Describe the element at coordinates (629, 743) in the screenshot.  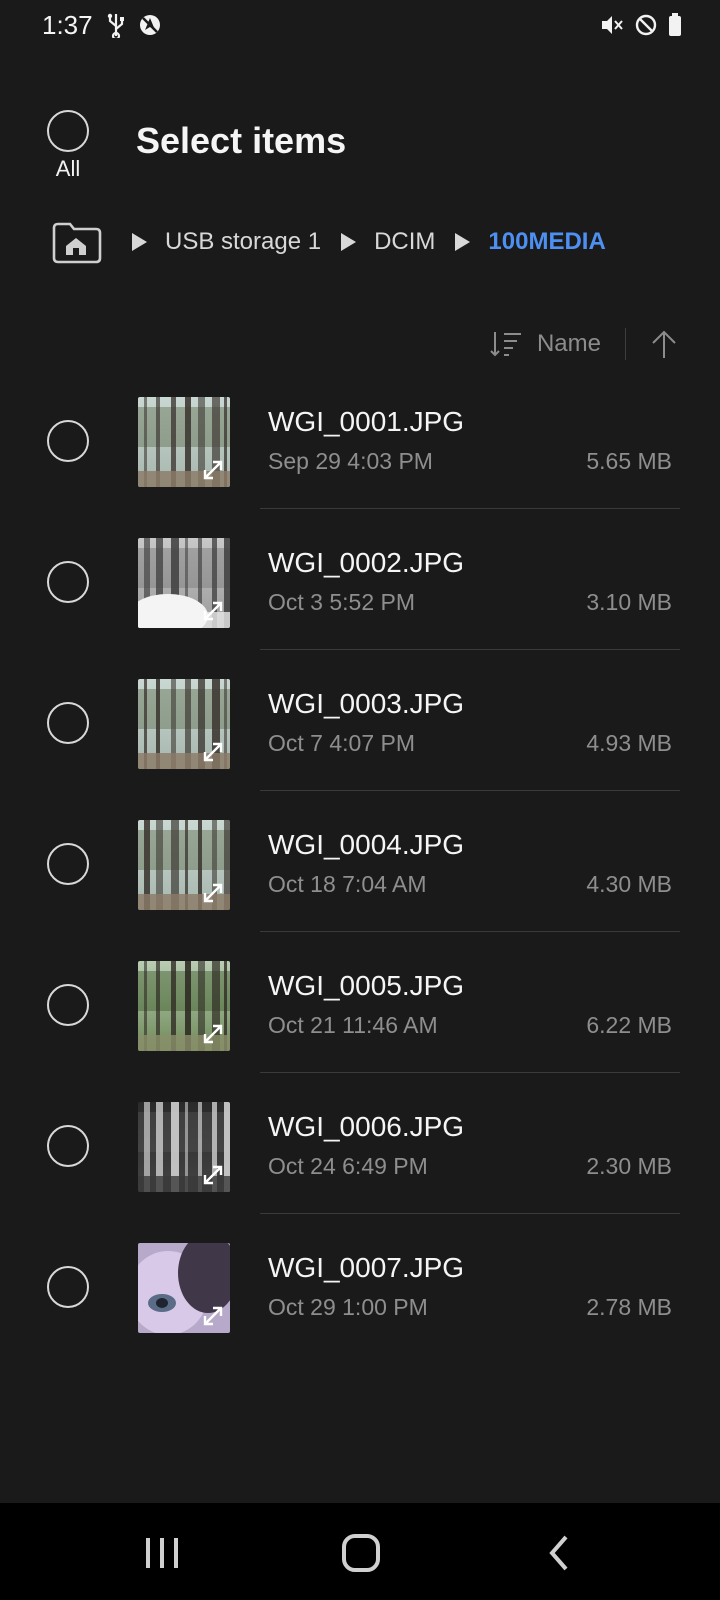
I see `file-size: 4.93 MB` at that location.